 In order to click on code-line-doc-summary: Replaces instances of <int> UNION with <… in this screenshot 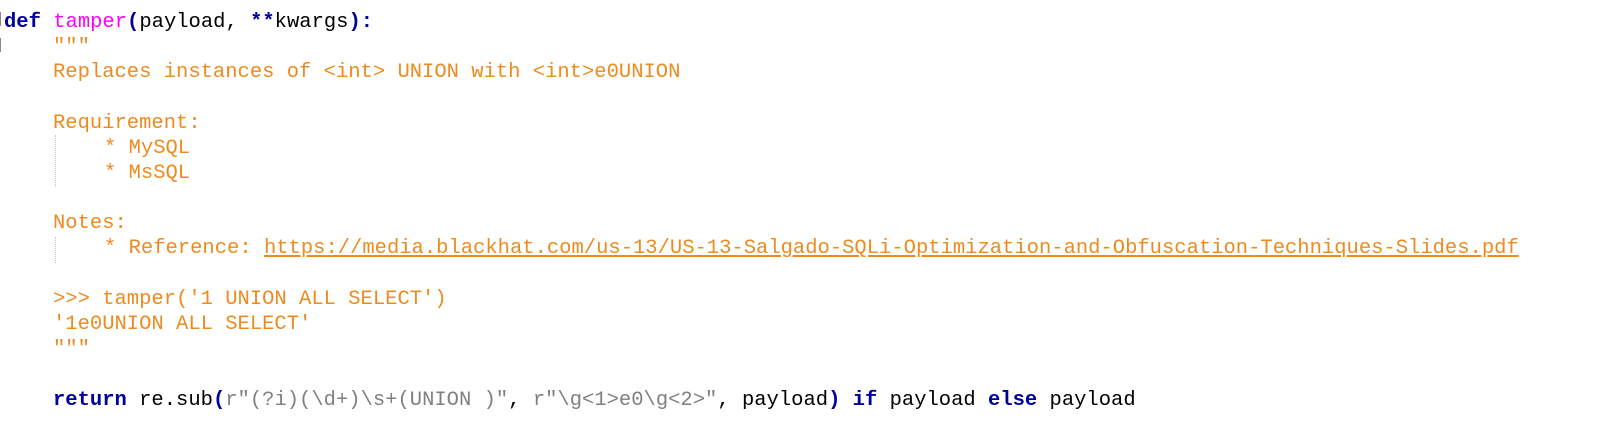, I will do `click(366, 72)`.